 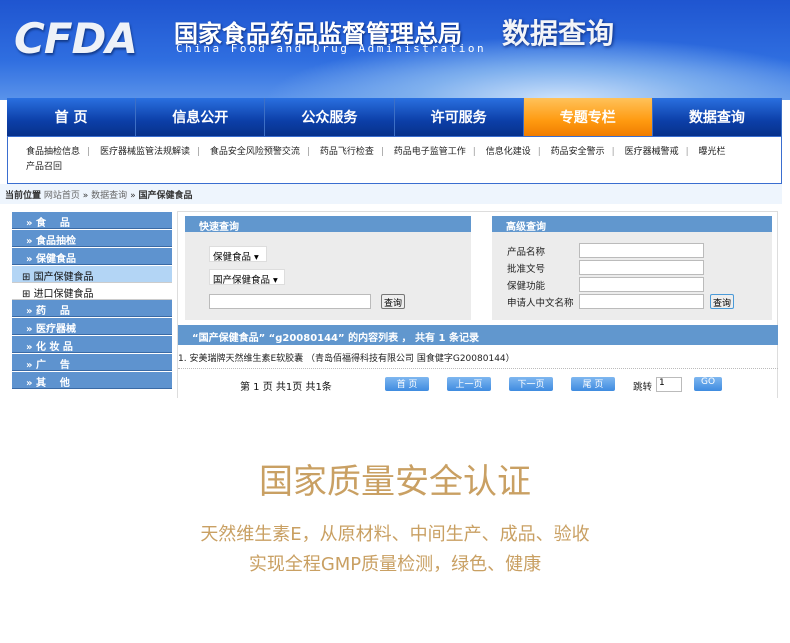 What do you see at coordinates (526, 286) in the screenshot?
I see `health-function-label: 保健功能` at bounding box center [526, 286].